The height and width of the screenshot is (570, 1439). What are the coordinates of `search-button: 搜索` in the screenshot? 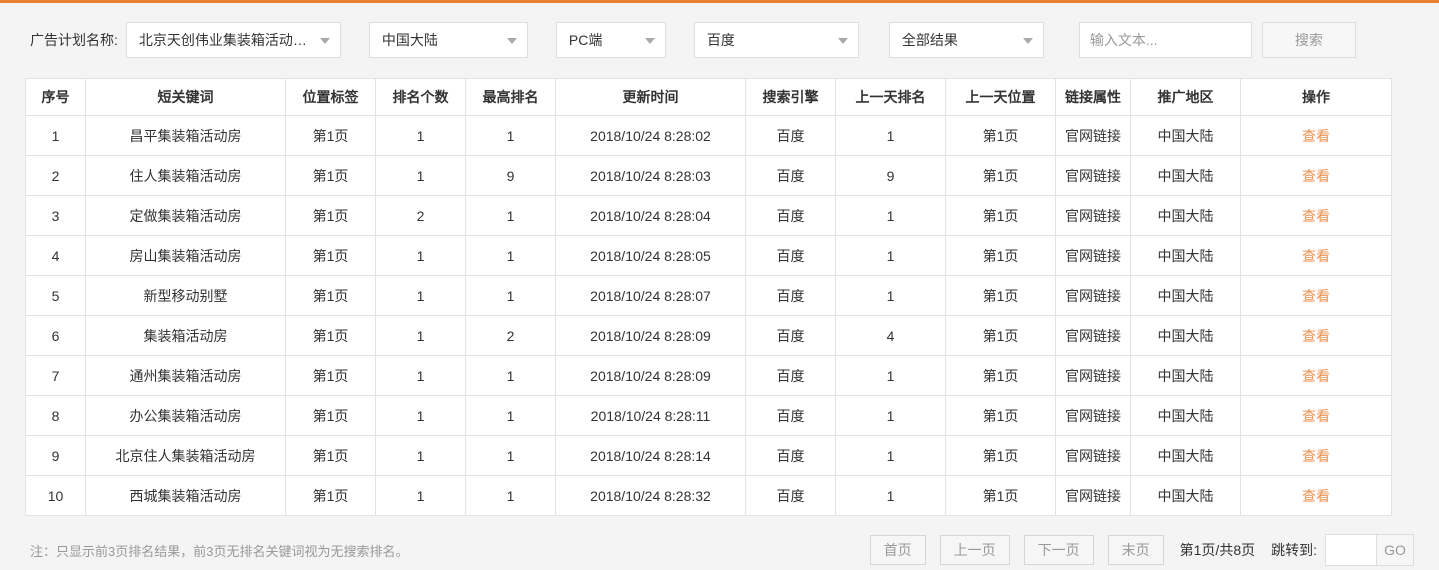 It's located at (1308, 39).